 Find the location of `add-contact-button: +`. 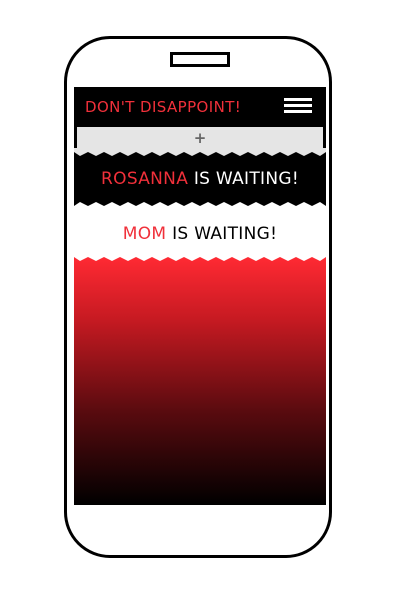

add-contact-button: + is located at coordinates (200, 138).